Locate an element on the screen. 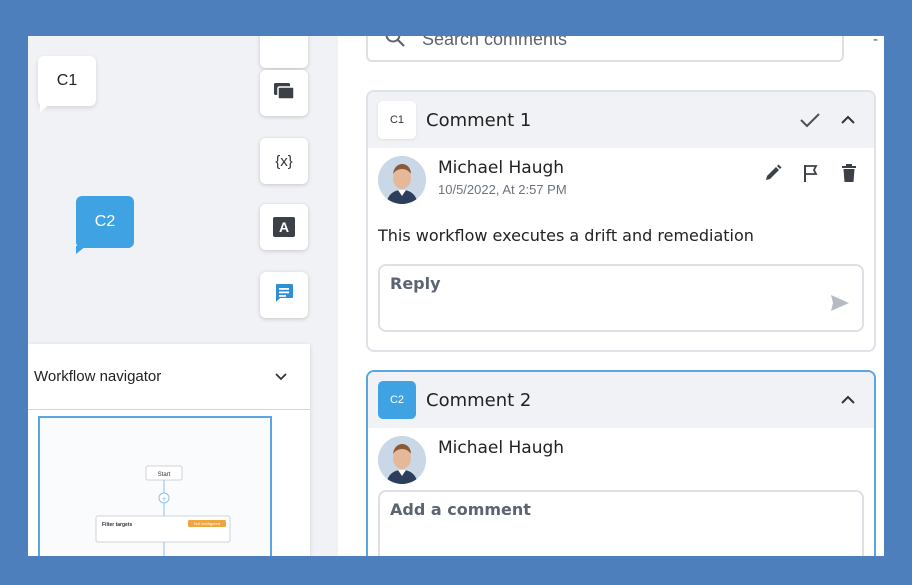 This screenshot has height=585, width=912. resolve-button is located at coordinates (810, 120).